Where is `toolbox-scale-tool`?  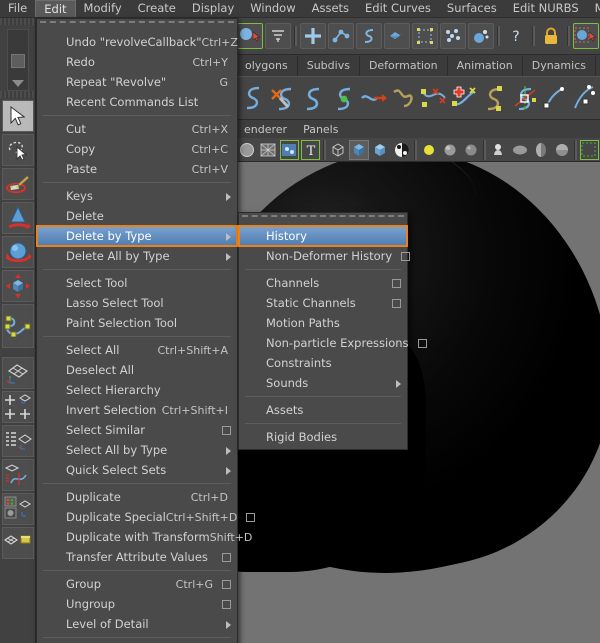 toolbox-scale-tool is located at coordinates (18, 286).